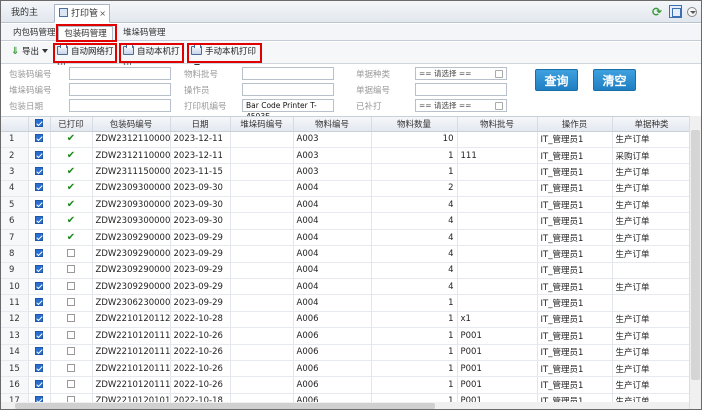  What do you see at coordinates (497, 156) in the screenshot?
I see `batch-cell: 111` at bounding box center [497, 156].